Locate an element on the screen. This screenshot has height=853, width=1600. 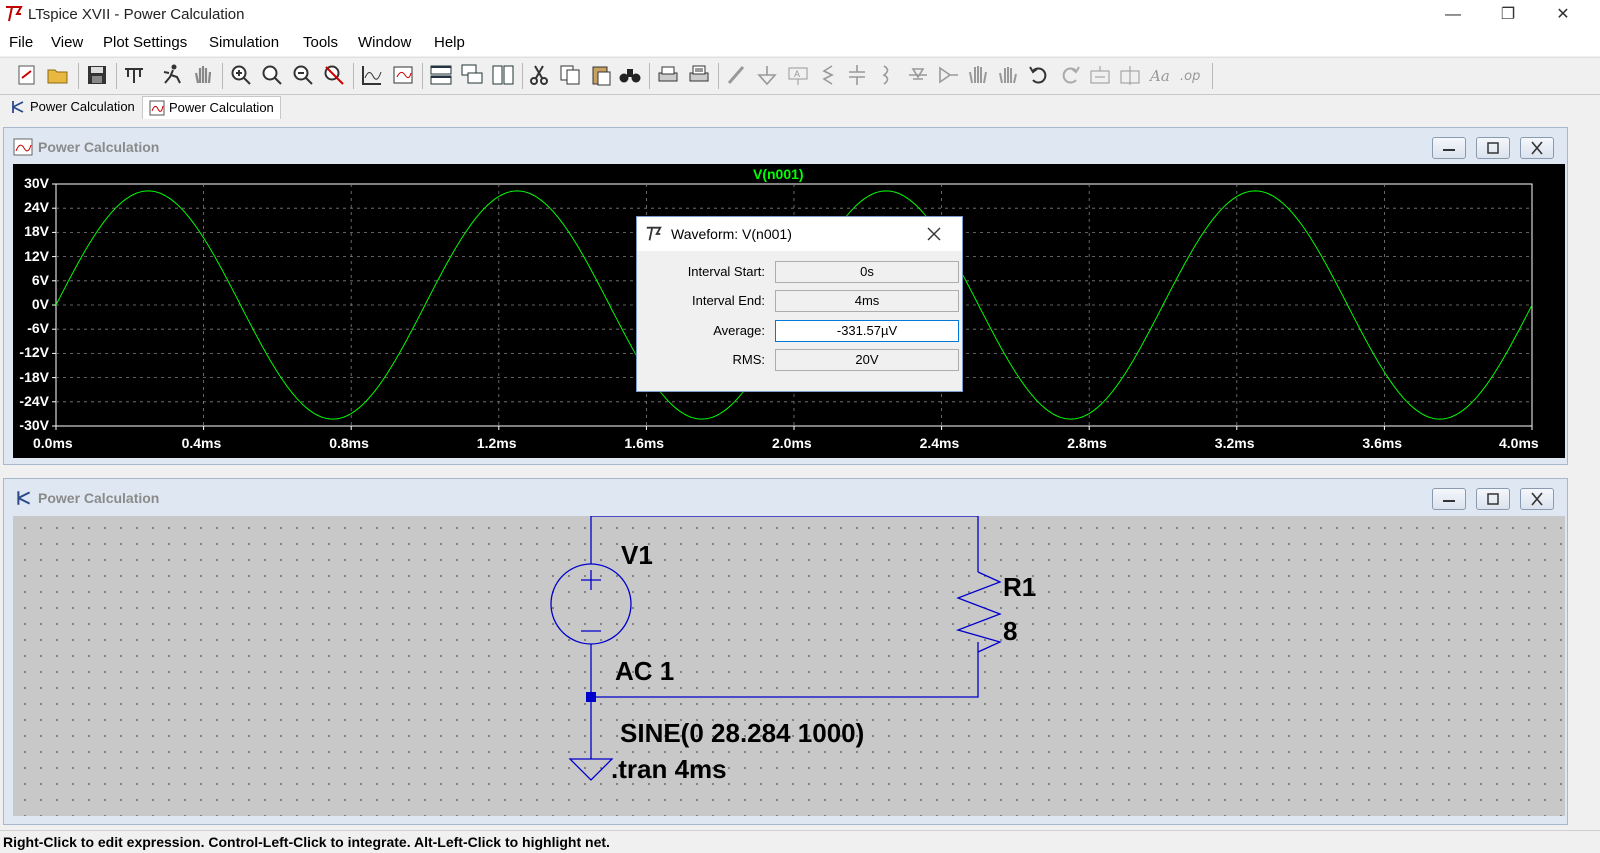
cascade-icon is located at coordinates (472, 75).